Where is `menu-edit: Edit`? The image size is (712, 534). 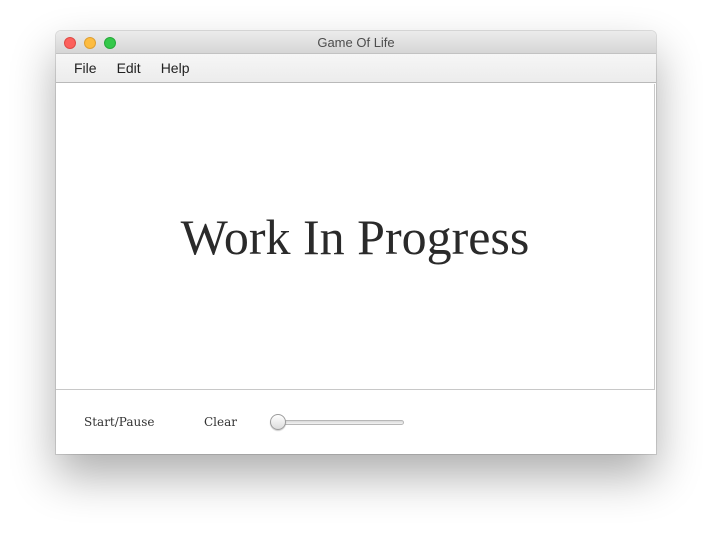
menu-edit: Edit is located at coordinates (129, 68).